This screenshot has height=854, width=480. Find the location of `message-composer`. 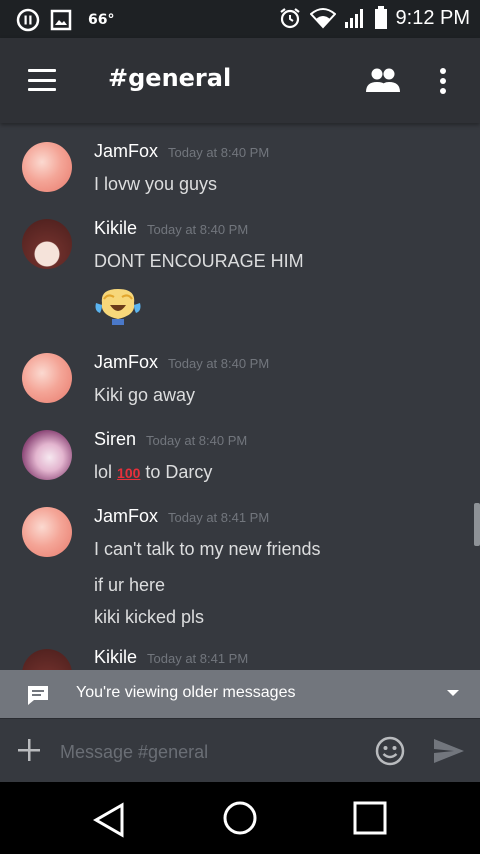

message-composer is located at coordinates (240, 750).